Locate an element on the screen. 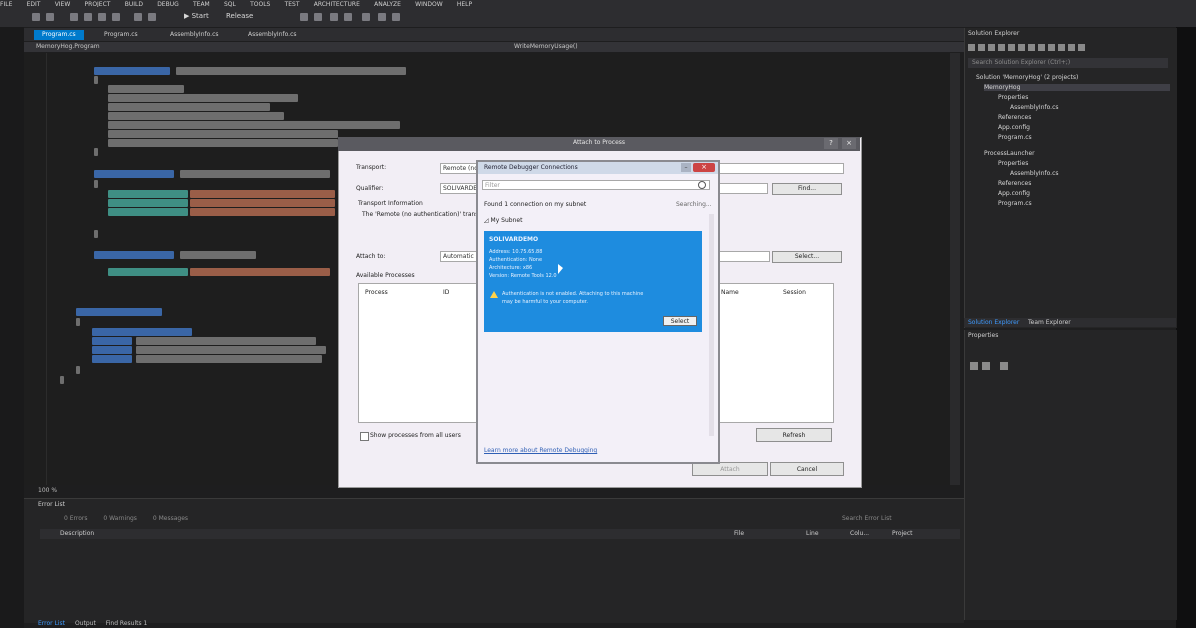 The width and height of the screenshot is (1196, 628). column-line: Line is located at coordinates (812, 533).